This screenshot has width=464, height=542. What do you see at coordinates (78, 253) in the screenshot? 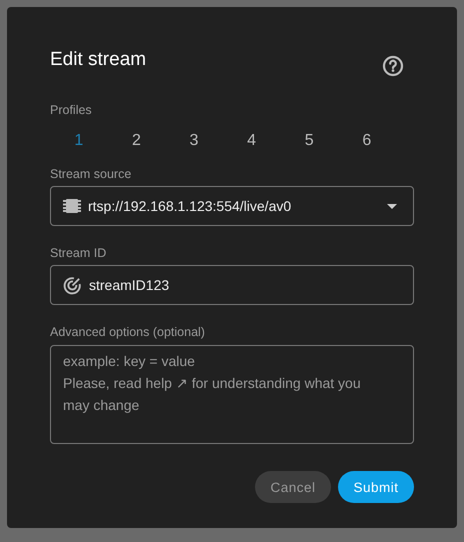
I see `stream-id-label: Stream ID` at bounding box center [78, 253].